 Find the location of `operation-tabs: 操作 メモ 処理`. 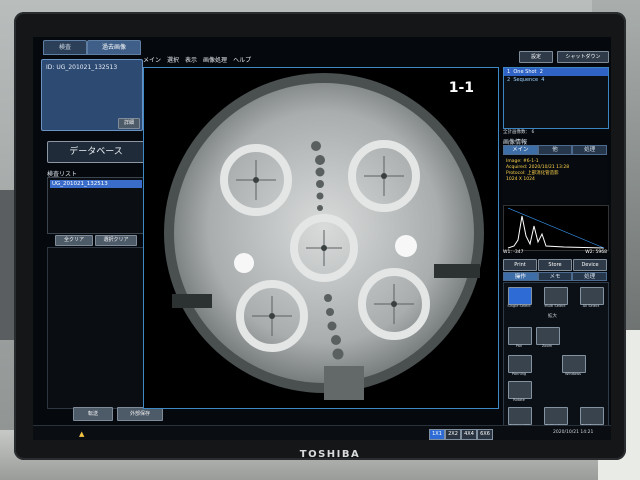

operation-tabs: 操作 メモ 処理 is located at coordinates (555, 276).